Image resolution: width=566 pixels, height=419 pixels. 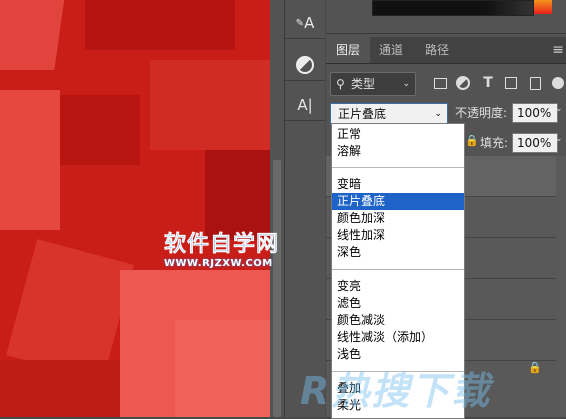 I want to click on opacity-field: 100%, so click(x=535, y=113).